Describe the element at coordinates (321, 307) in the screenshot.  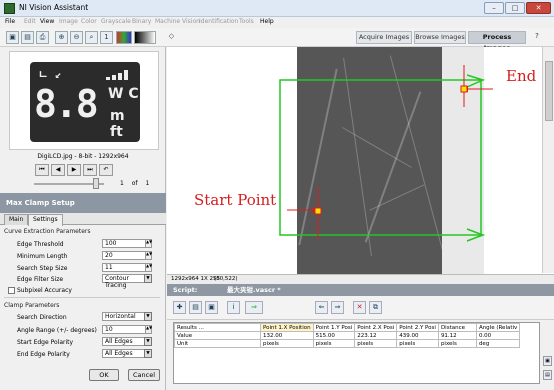
I see `move-left-icon: ⇐` at that location.